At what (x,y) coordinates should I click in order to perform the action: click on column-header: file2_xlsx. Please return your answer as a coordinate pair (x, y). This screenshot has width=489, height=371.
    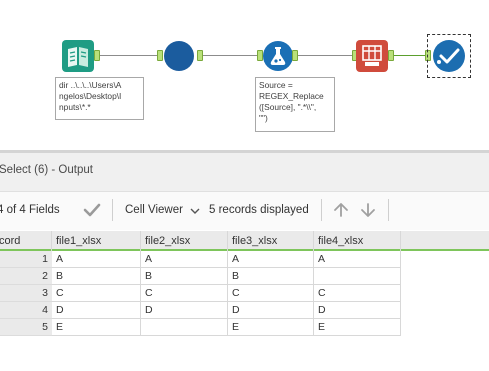
    Looking at the image, I should click on (184, 241).